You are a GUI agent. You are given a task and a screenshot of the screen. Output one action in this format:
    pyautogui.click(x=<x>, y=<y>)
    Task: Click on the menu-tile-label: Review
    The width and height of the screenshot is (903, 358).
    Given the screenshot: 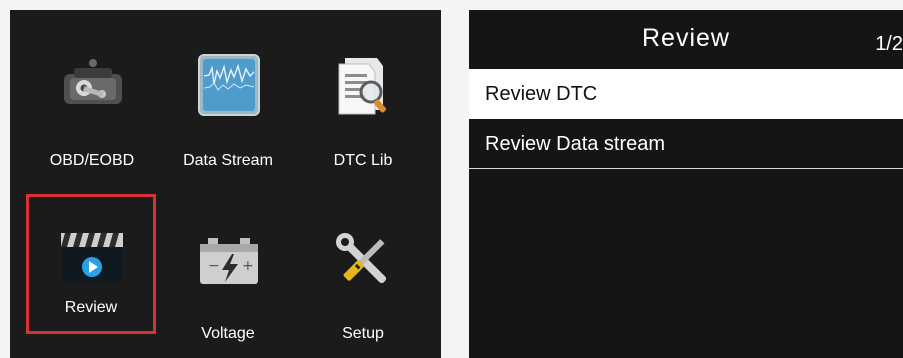 What is the action you would take?
    pyautogui.click(x=91, y=307)
    